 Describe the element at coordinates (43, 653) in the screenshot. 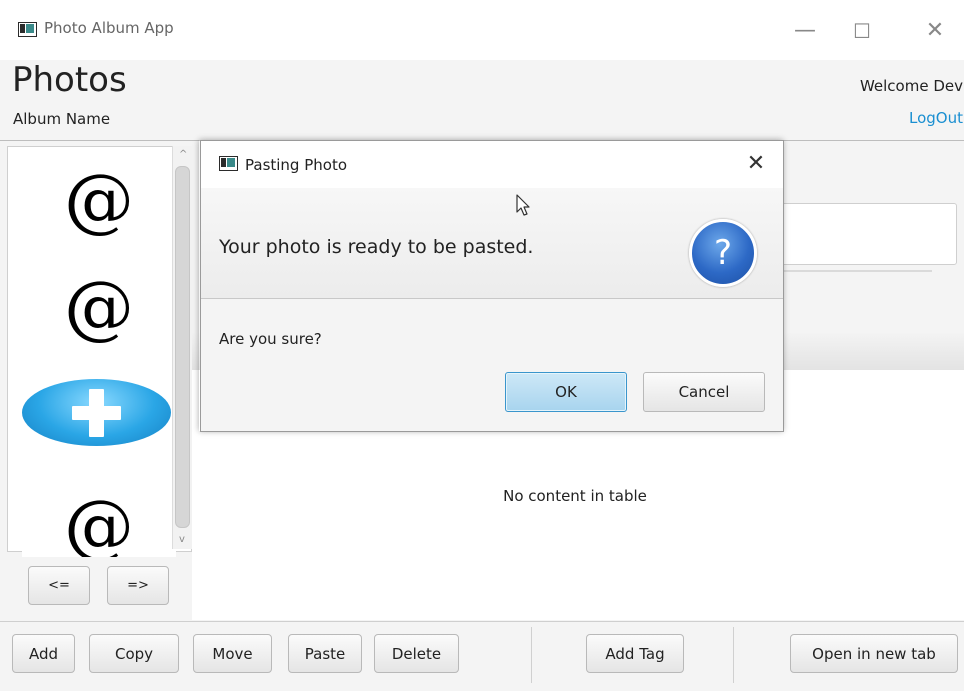

I see `add-button: Add` at that location.